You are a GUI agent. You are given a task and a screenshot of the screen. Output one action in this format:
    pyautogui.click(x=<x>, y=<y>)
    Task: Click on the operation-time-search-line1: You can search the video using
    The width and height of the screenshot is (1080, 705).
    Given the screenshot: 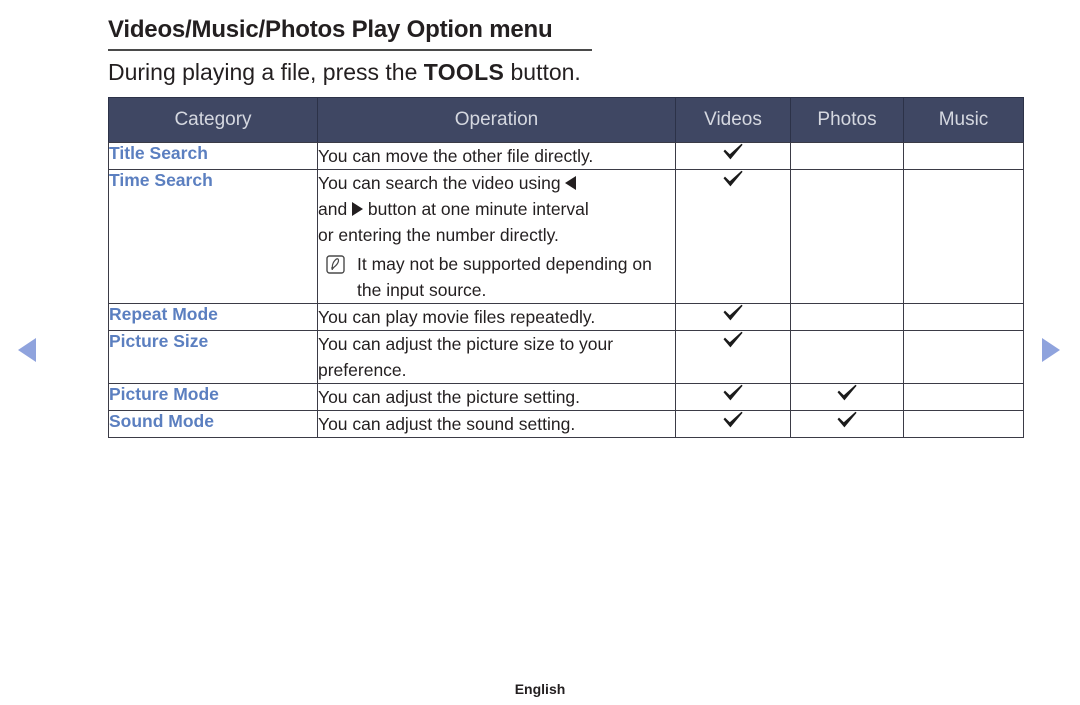 What is the action you would take?
    pyautogui.click(x=496, y=183)
    